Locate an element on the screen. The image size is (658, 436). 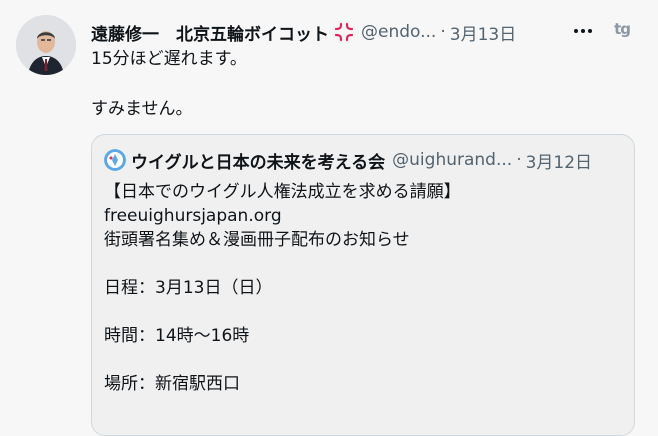
author-avatar-image is located at coordinates (46, 45).